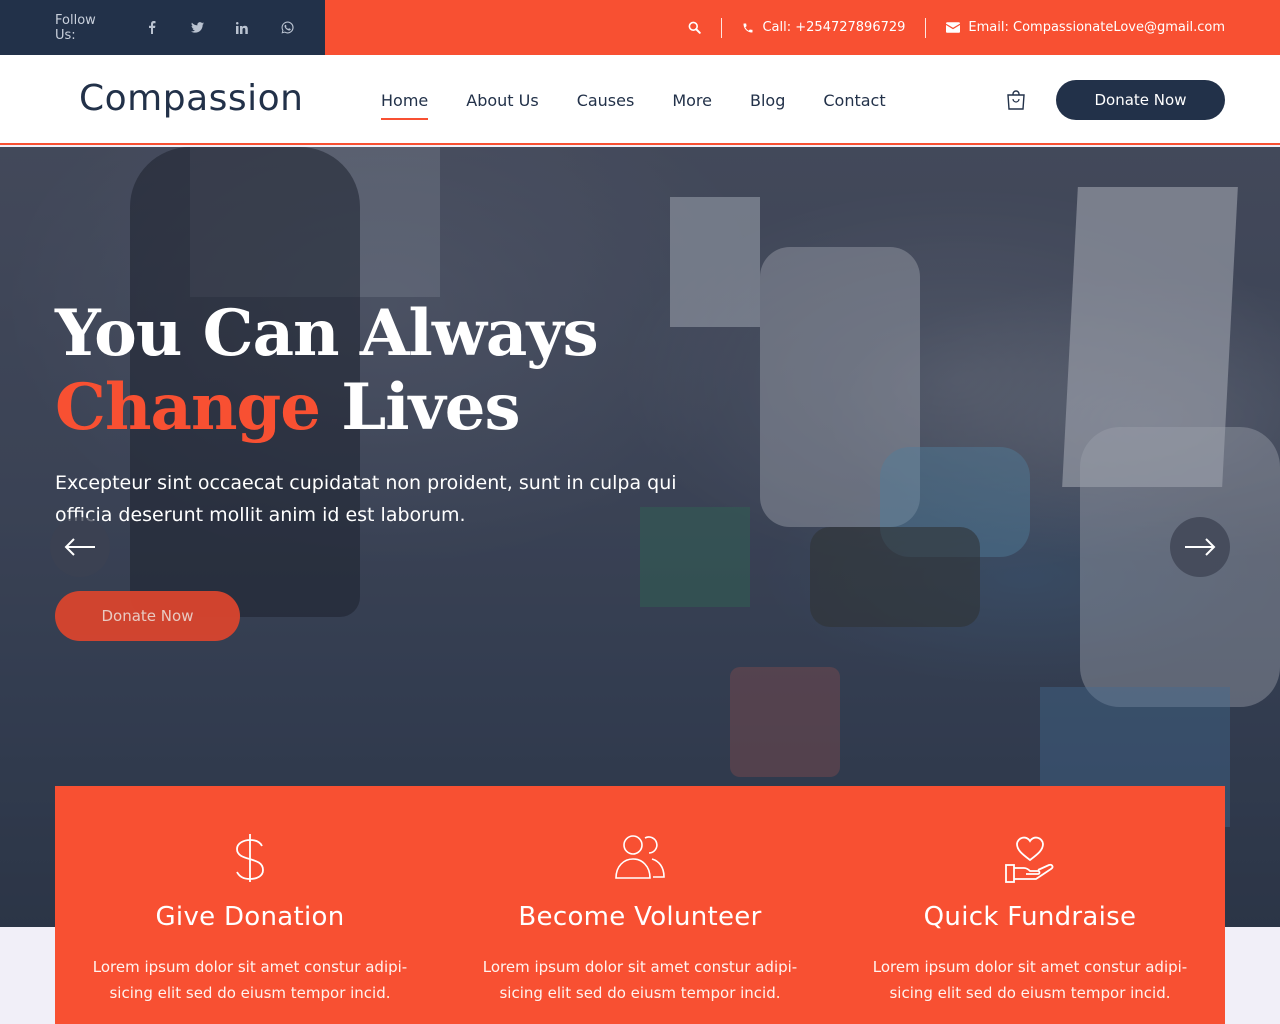 Image resolution: width=1280 pixels, height=1024 pixels. What do you see at coordinates (162, 27) in the screenshot?
I see `social-bar: Follow Us:` at bounding box center [162, 27].